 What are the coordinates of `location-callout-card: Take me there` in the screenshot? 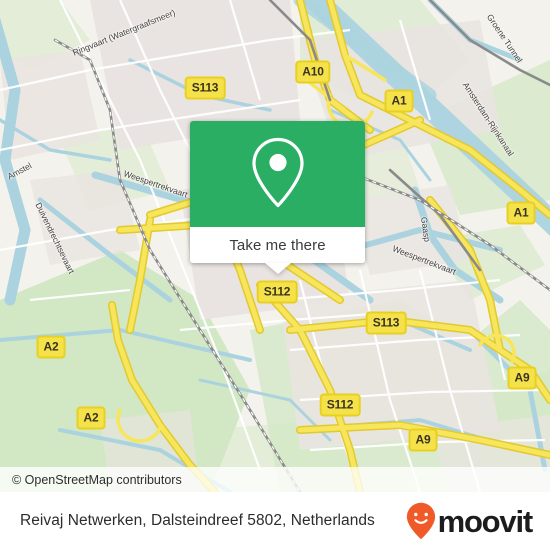 It's located at (277, 197).